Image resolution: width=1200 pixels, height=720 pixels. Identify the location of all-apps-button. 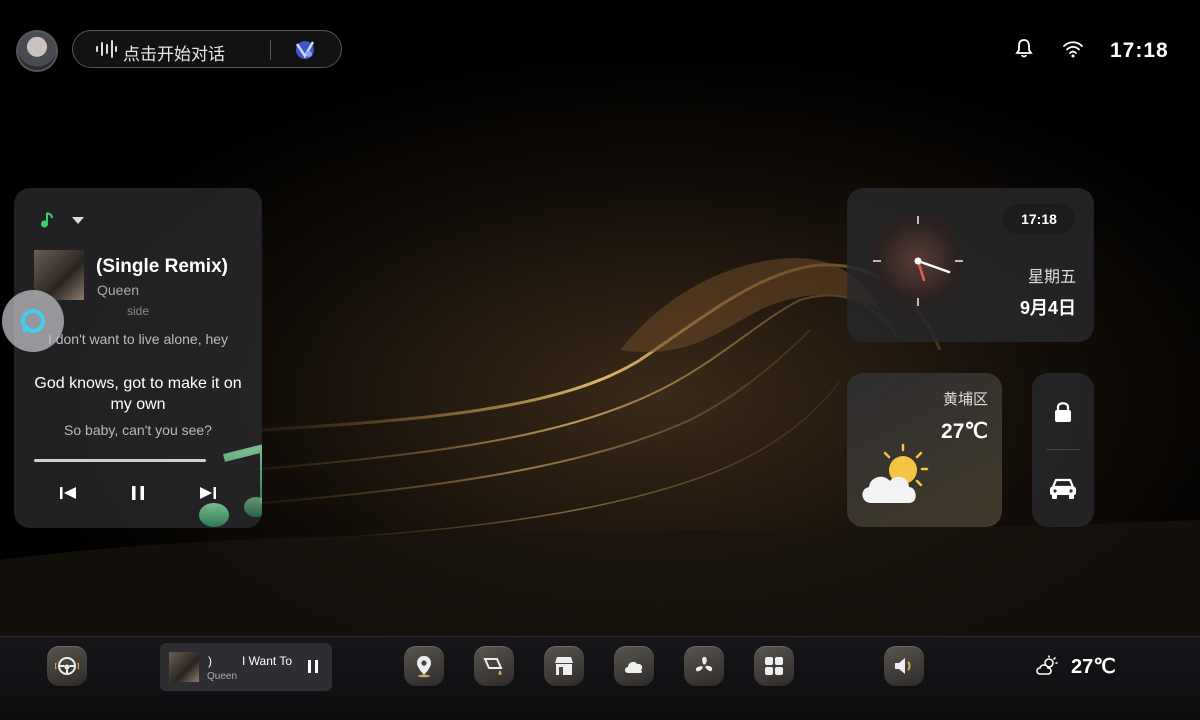
(774, 666).